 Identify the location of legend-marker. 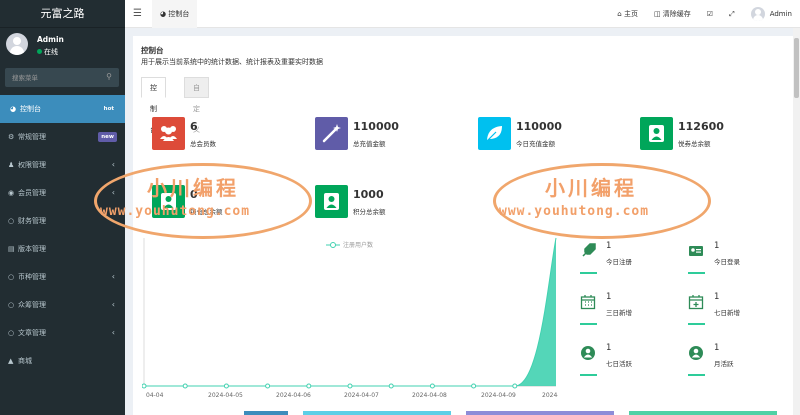
(333, 245).